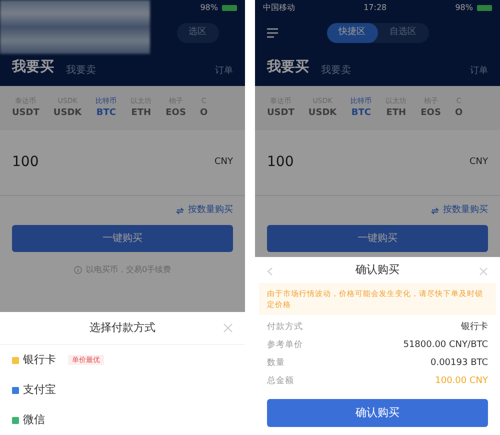 This screenshot has height=435, width=500. I want to click on detail-value: 51800.00 CNY/BTC, so click(445, 345).